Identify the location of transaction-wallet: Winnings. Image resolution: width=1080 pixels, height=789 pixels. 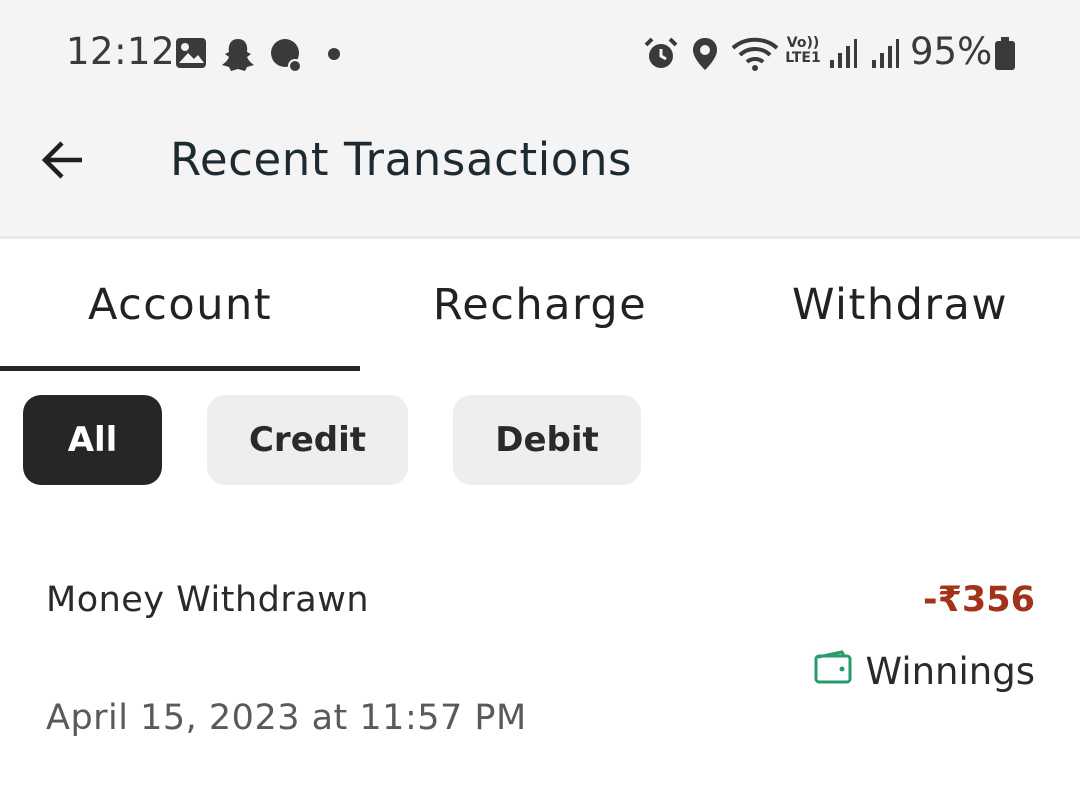
(924, 671).